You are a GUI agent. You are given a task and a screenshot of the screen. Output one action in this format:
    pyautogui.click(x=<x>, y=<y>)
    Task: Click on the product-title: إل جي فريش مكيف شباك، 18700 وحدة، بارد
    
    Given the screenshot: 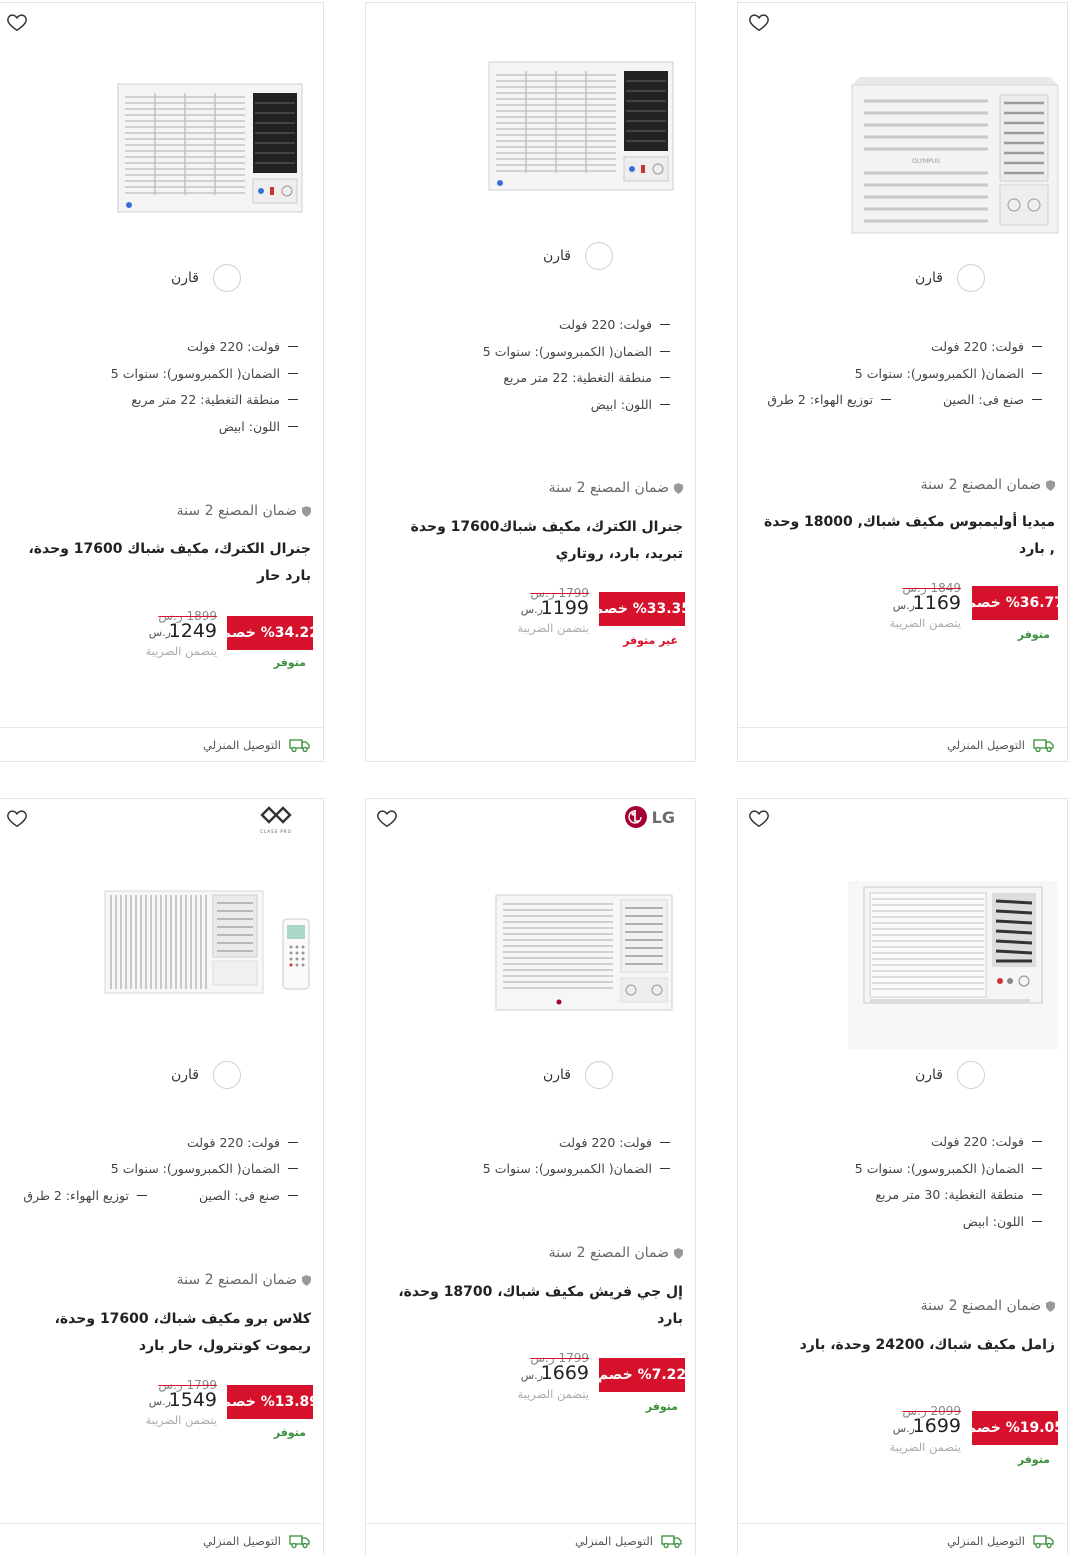 What is the action you would take?
    pyautogui.click(x=533, y=1306)
    